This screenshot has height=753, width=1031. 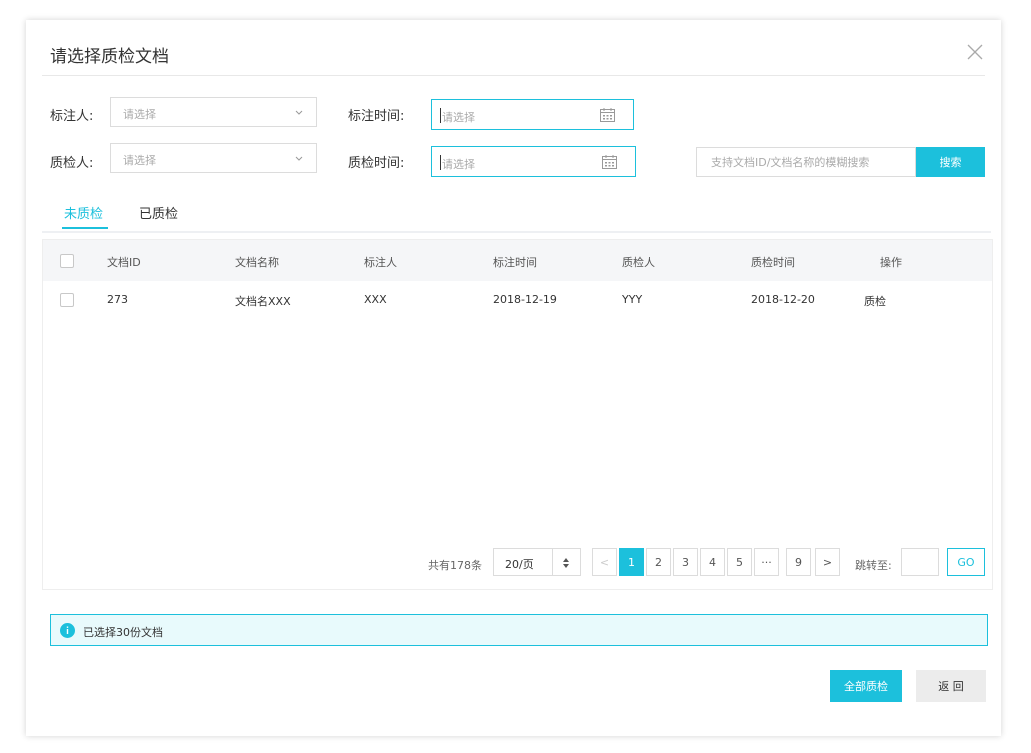 I want to click on jump-to-label: 跳转至:, so click(x=873, y=565).